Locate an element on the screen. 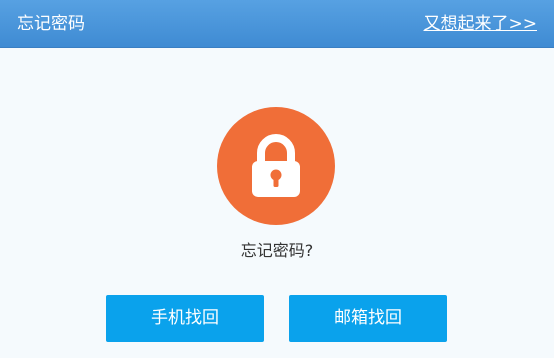  recover-by-phone-button: 手机找回 is located at coordinates (185, 318).